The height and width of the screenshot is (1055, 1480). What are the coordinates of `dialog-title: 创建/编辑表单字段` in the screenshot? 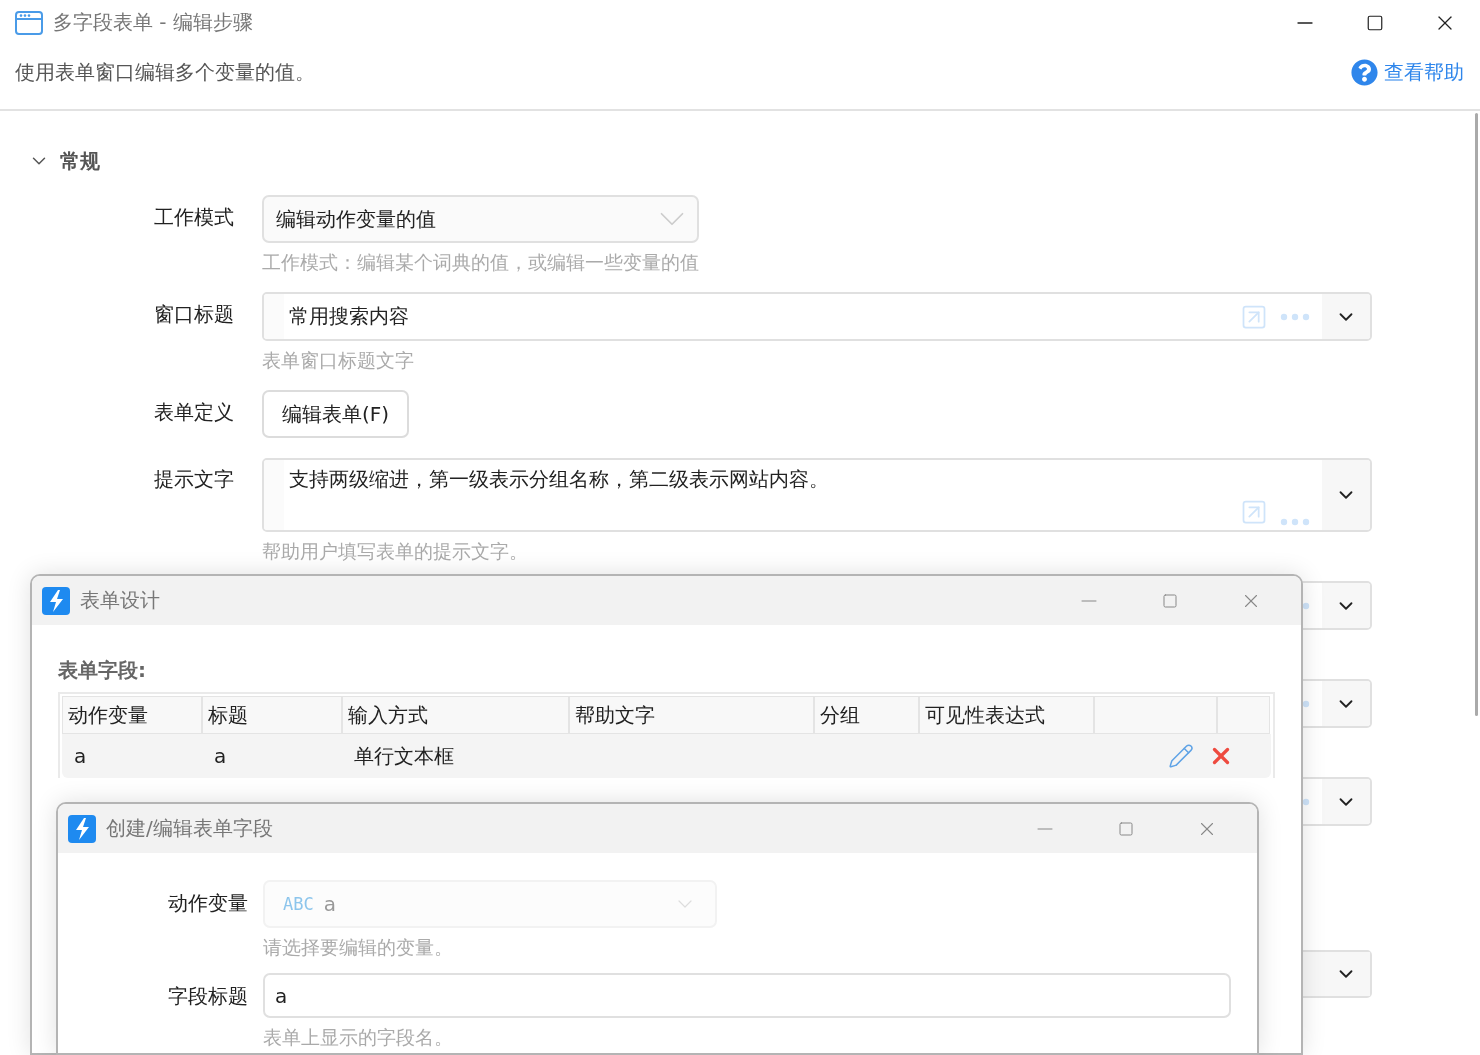 It's located at (189, 828).